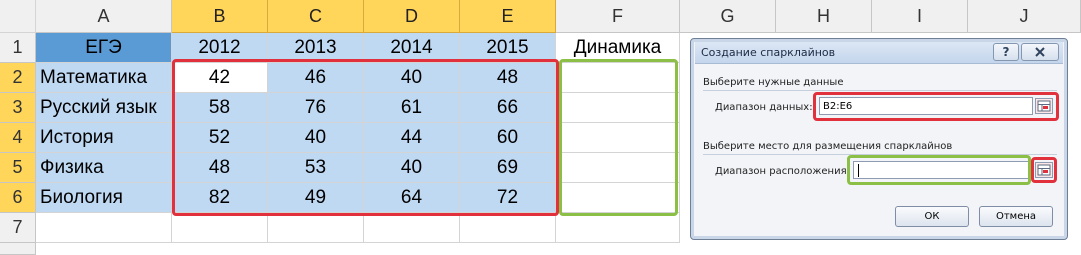 This screenshot has height=255, width=1081. Describe the element at coordinates (618, 108) in the screenshot. I see `cell-f3` at that location.